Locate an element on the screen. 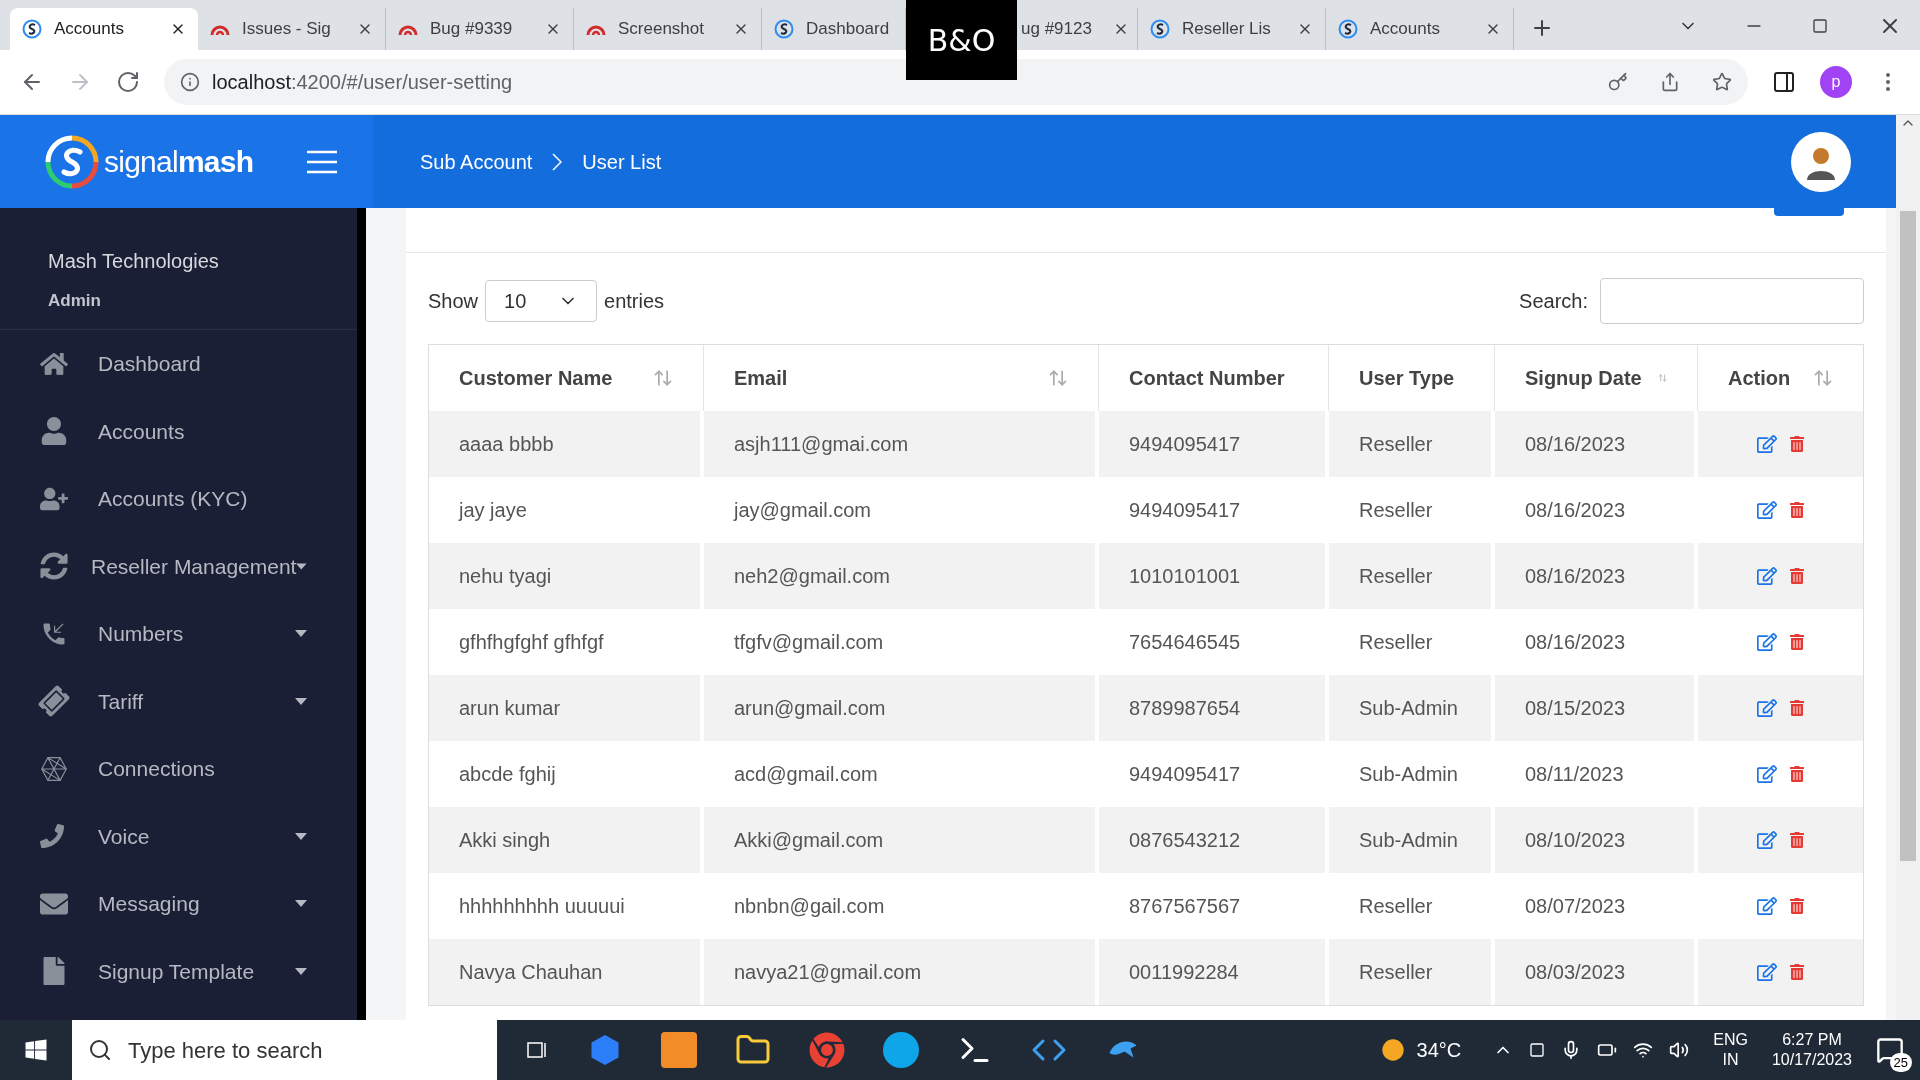 The width and height of the screenshot is (1920, 1080). org-name: Mash Technologies is located at coordinates (134, 261).